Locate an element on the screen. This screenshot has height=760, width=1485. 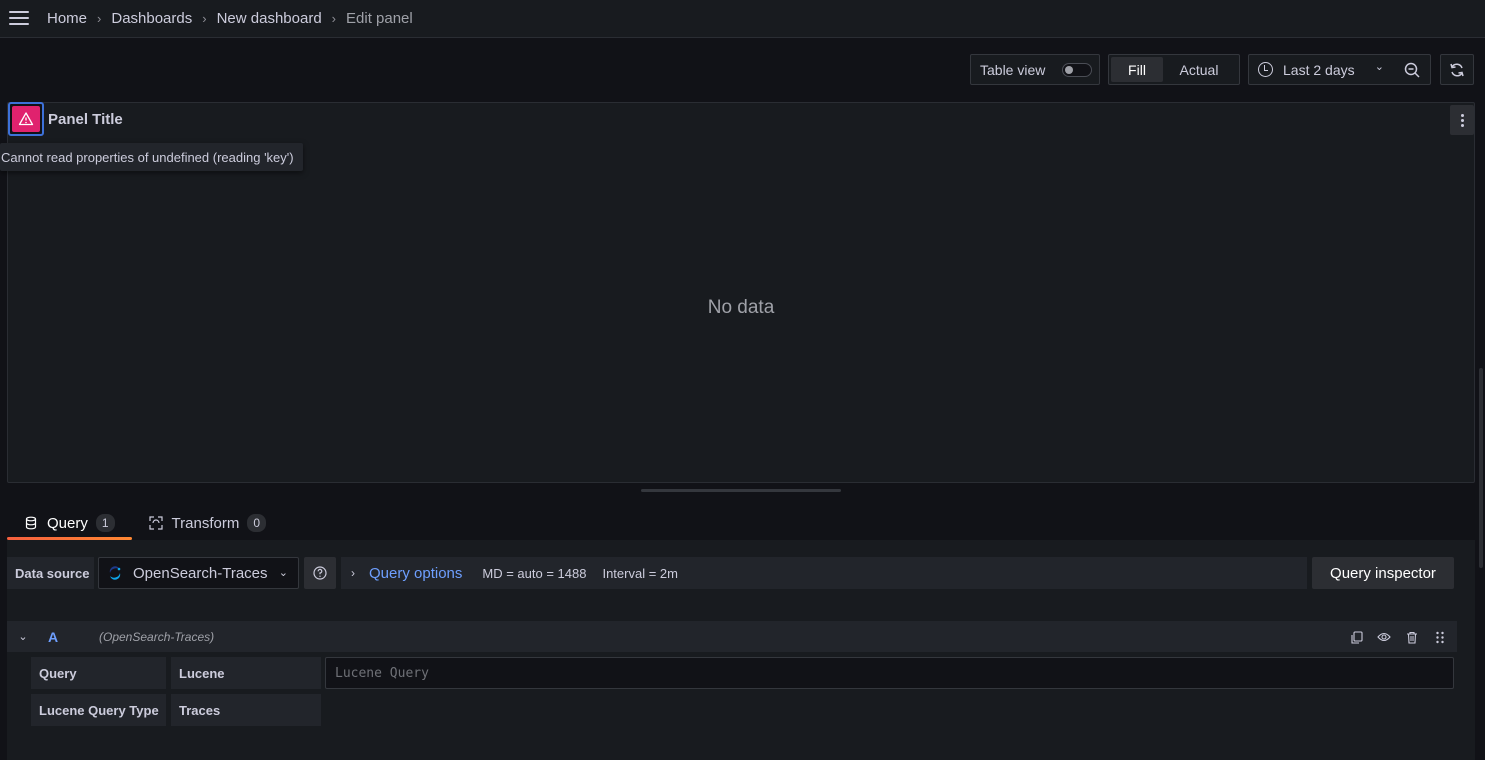
tab-transform: Transform 0 is located at coordinates (207, 523).